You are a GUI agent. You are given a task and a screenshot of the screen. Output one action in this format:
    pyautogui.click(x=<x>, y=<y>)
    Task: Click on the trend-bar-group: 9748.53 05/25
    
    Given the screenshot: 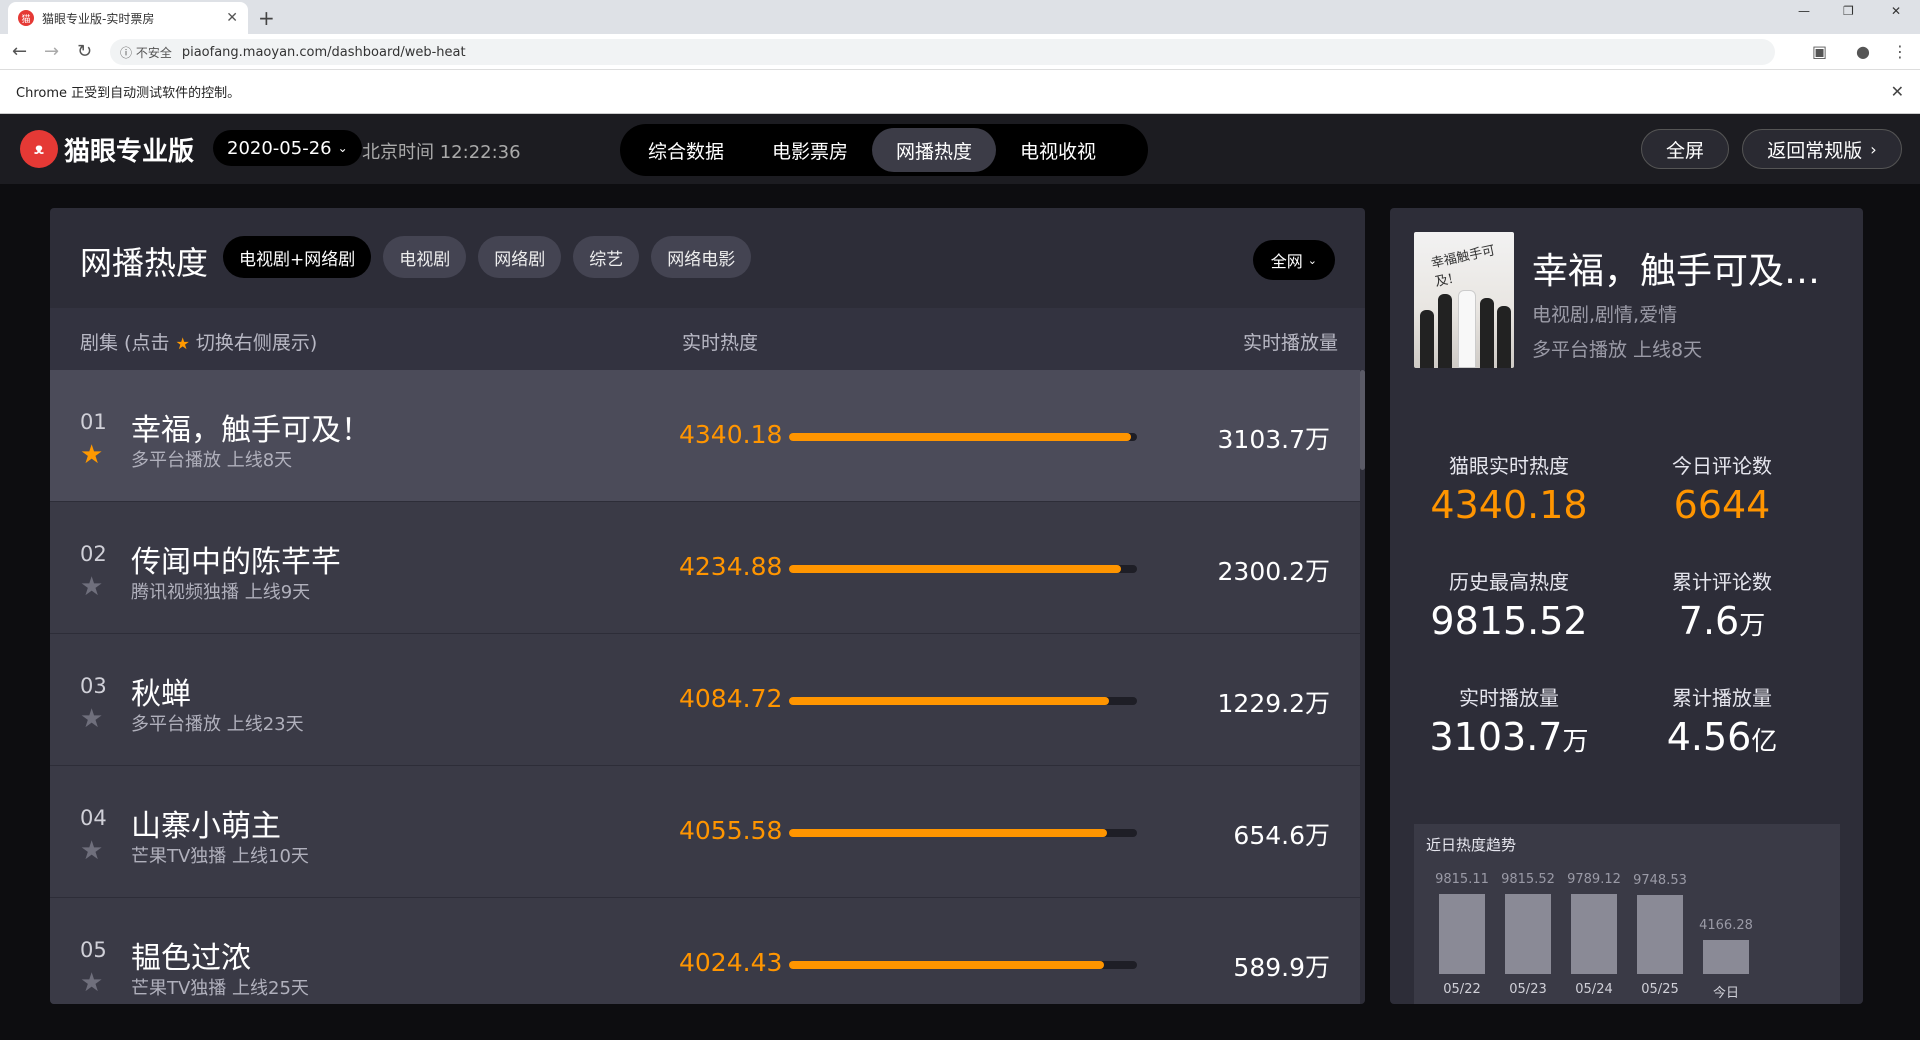 What is the action you would take?
    pyautogui.click(x=1660, y=914)
    